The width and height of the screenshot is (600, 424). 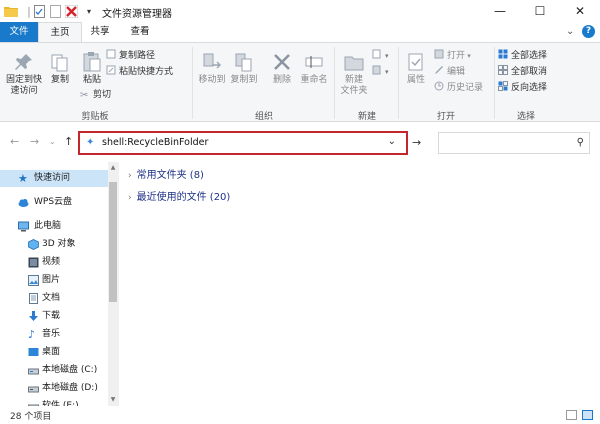 I want to click on properties-quick-icon, so click(x=39, y=11).